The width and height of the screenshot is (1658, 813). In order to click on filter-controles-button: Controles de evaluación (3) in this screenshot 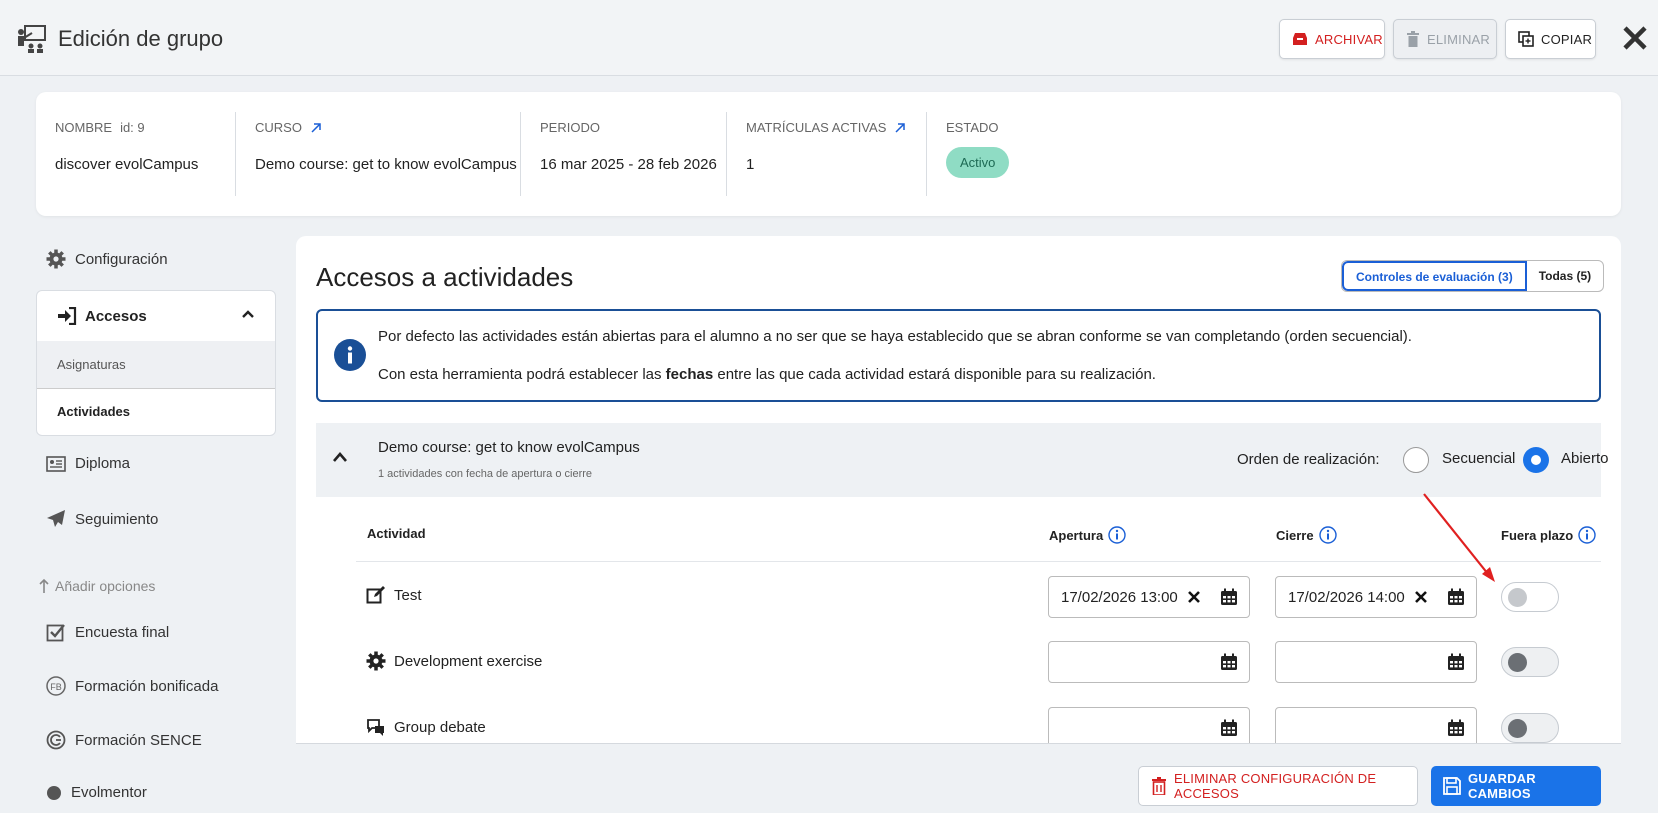, I will do `click(1434, 276)`.